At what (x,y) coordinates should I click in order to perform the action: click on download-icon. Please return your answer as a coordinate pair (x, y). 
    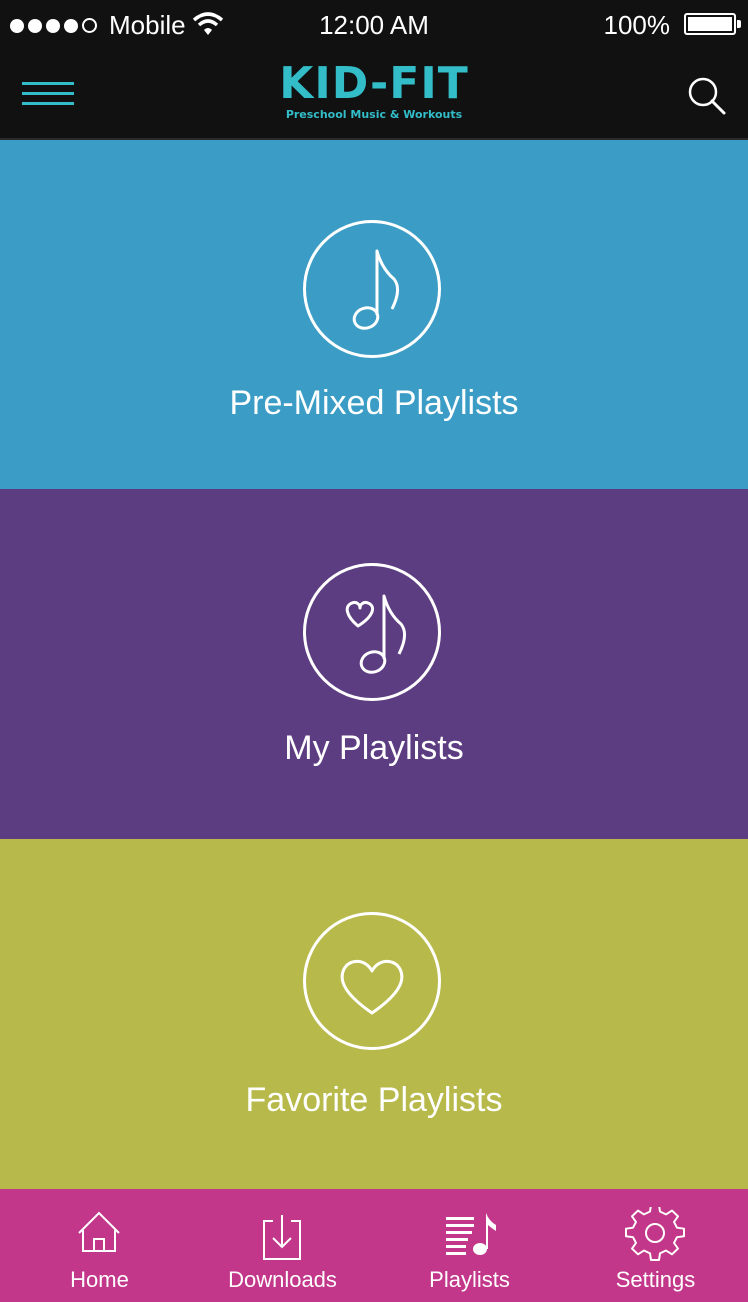
    Looking at the image, I should click on (282, 1237).